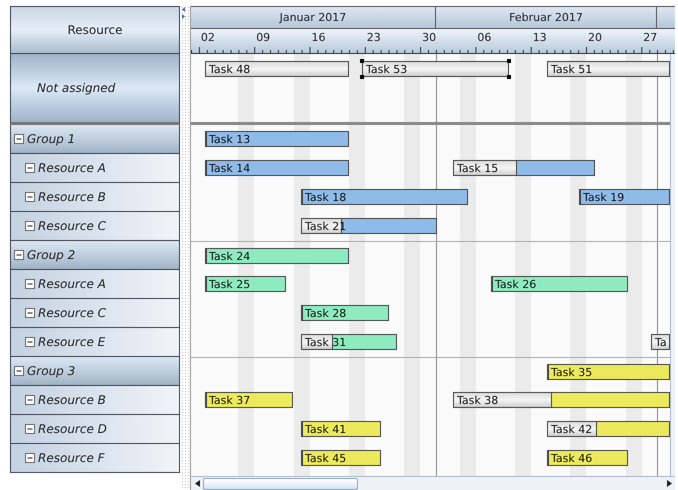 The height and width of the screenshot is (490, 678). I want to click on vertical-scrollbar, so click(672, 265).